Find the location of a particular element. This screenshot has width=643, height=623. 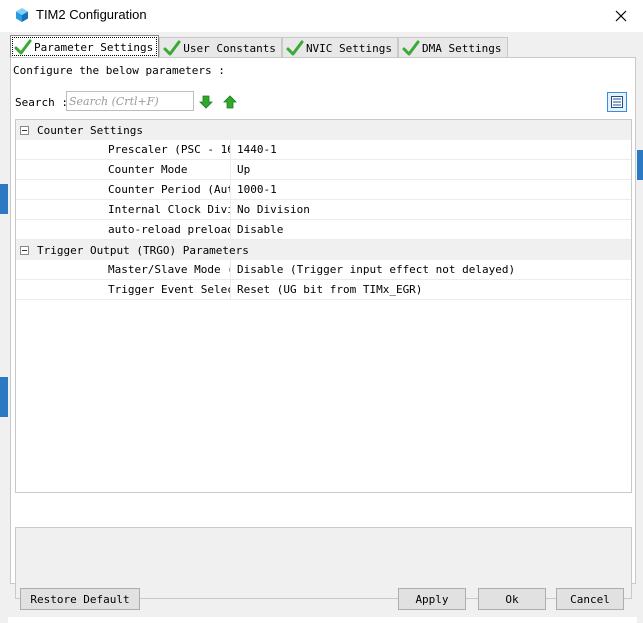

parameter-row: Internal Clock Division (CKD)No Division is located at coordinates (323, 210).